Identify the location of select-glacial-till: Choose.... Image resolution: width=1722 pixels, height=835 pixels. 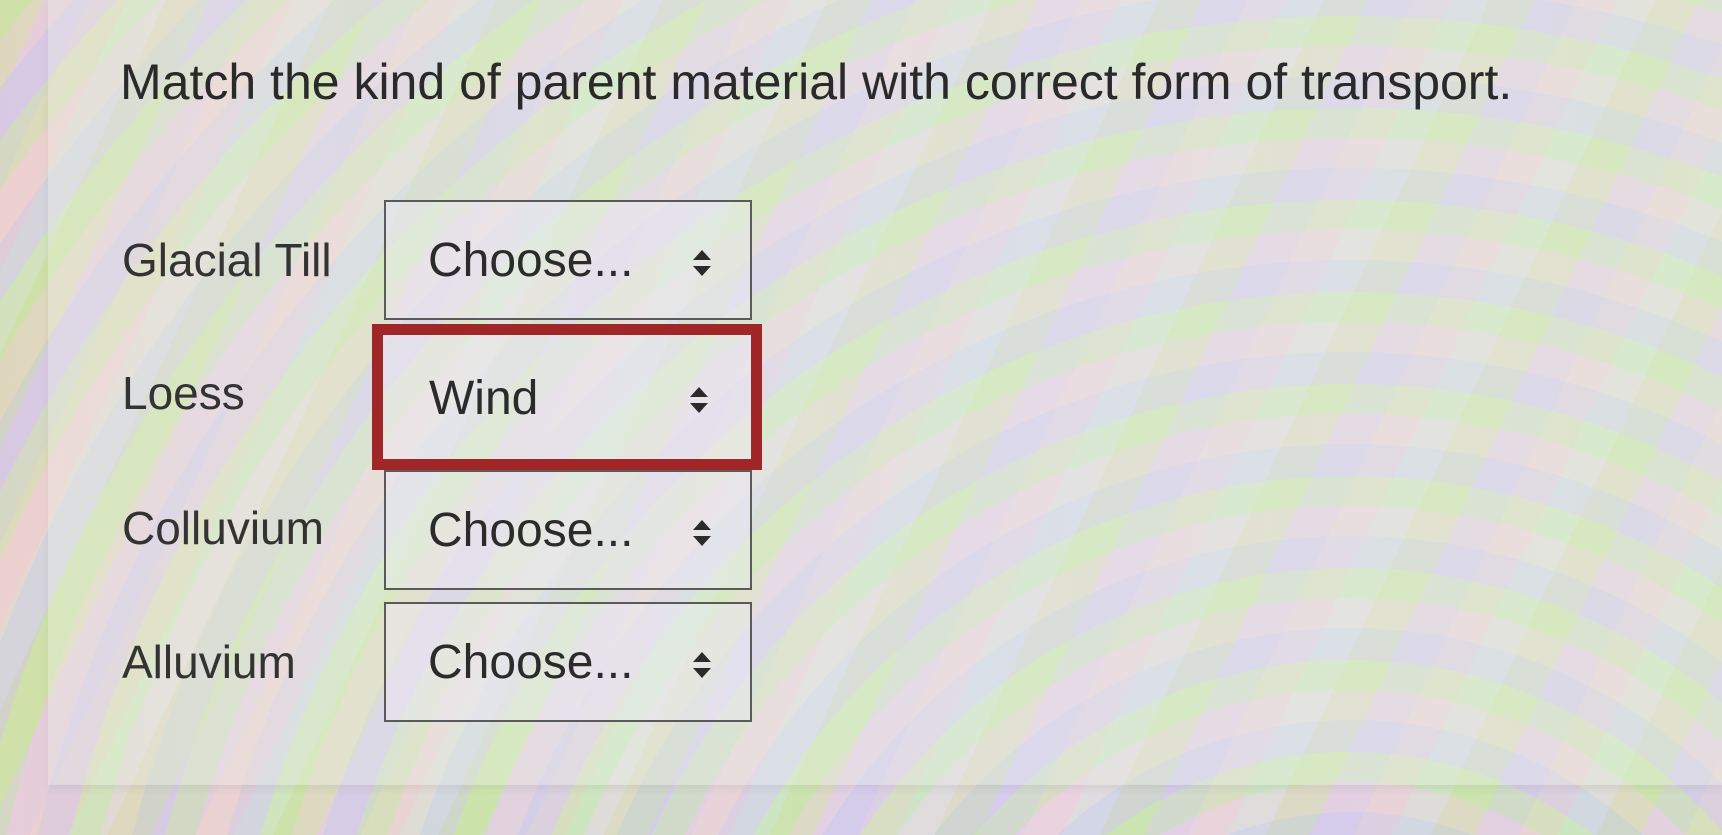
(568, 260).